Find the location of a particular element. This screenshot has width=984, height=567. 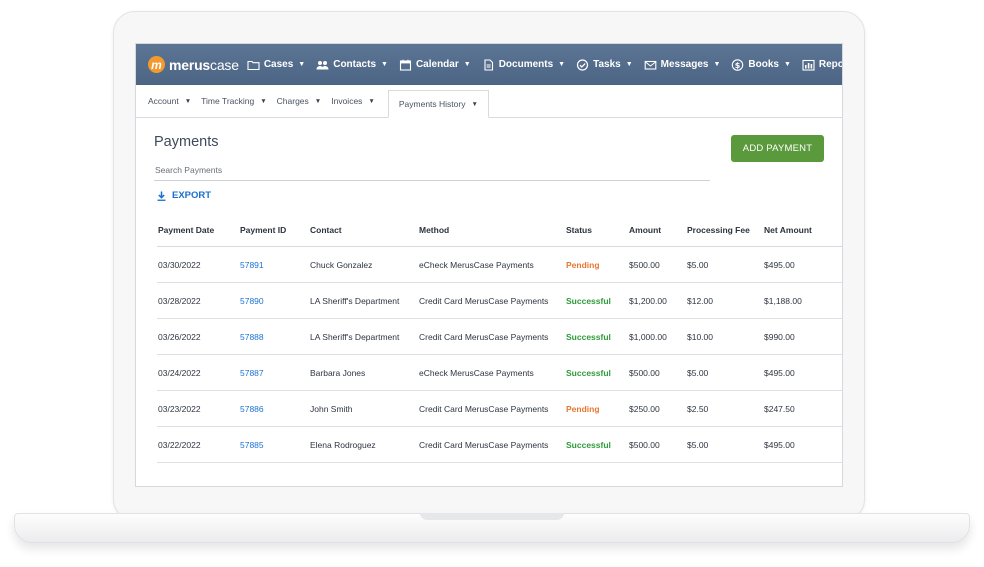

nav-item-cases: Cases ▼ is located at coordinates (276, 65).